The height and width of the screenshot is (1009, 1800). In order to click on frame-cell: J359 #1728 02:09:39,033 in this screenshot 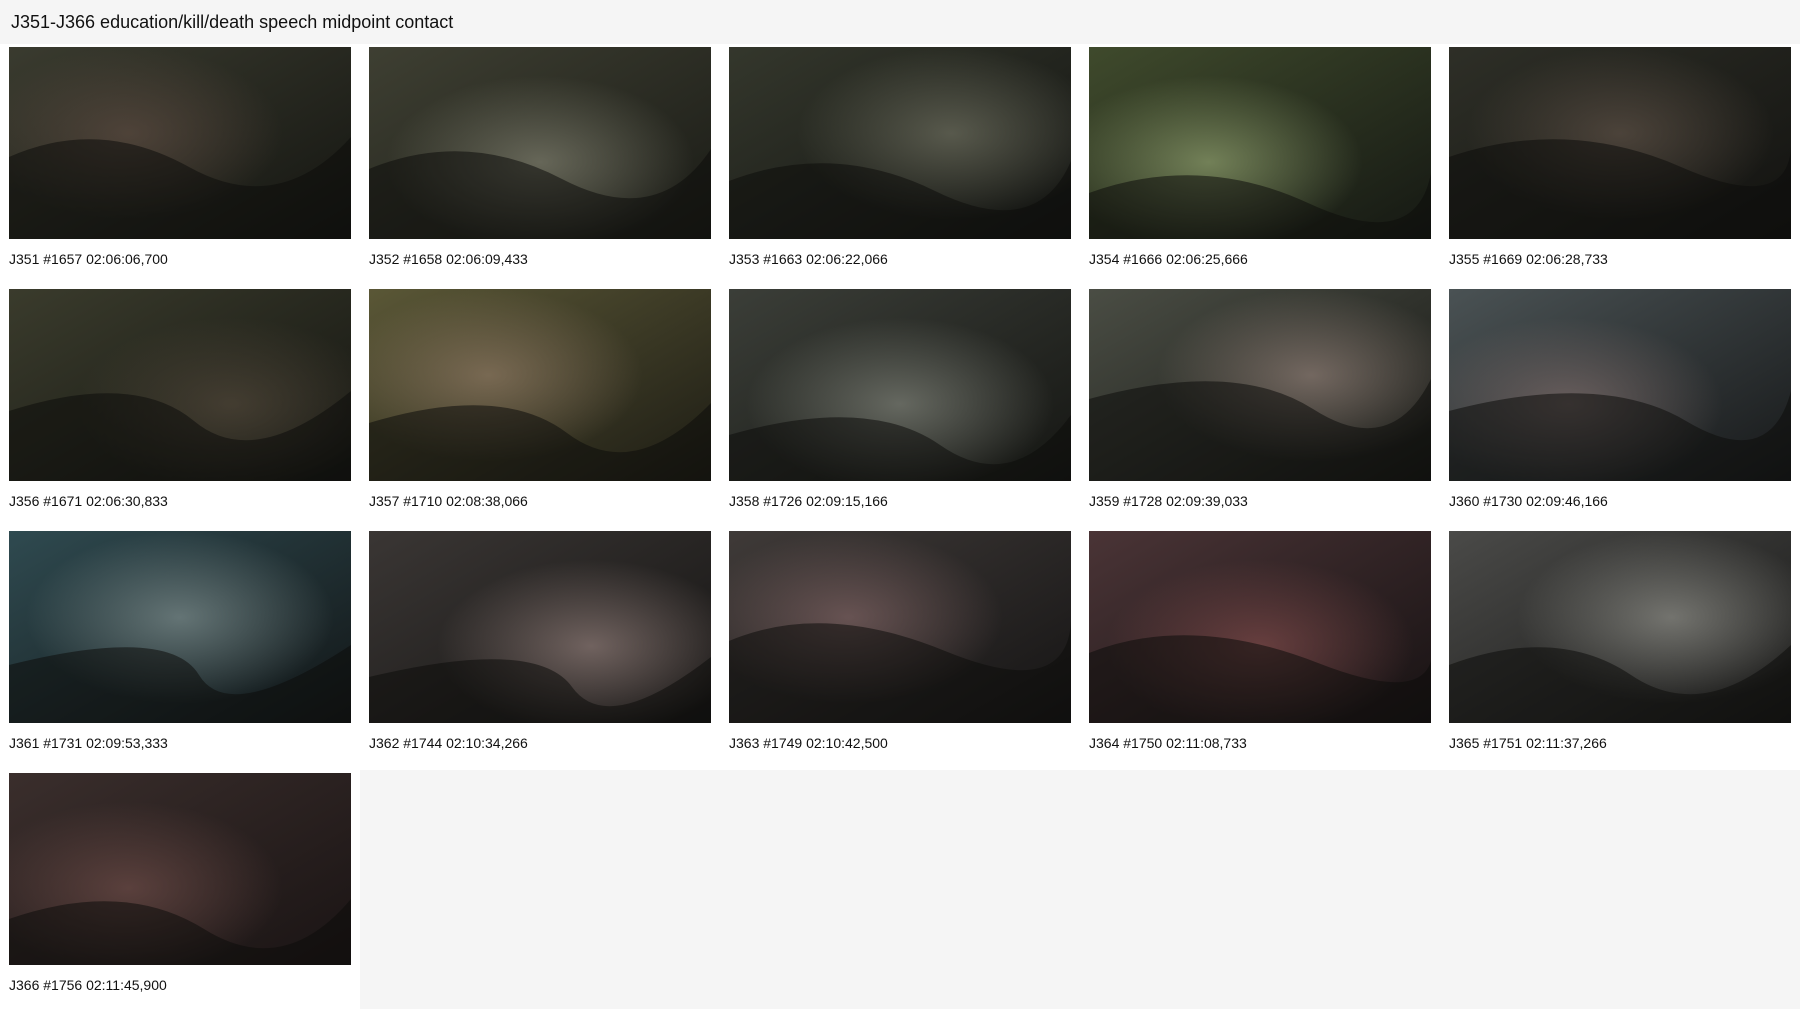, I will do `click(1260, 407)`.